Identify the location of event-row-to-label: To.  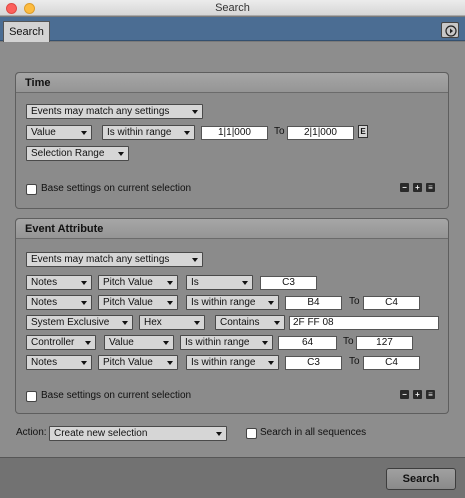
(348, 341).